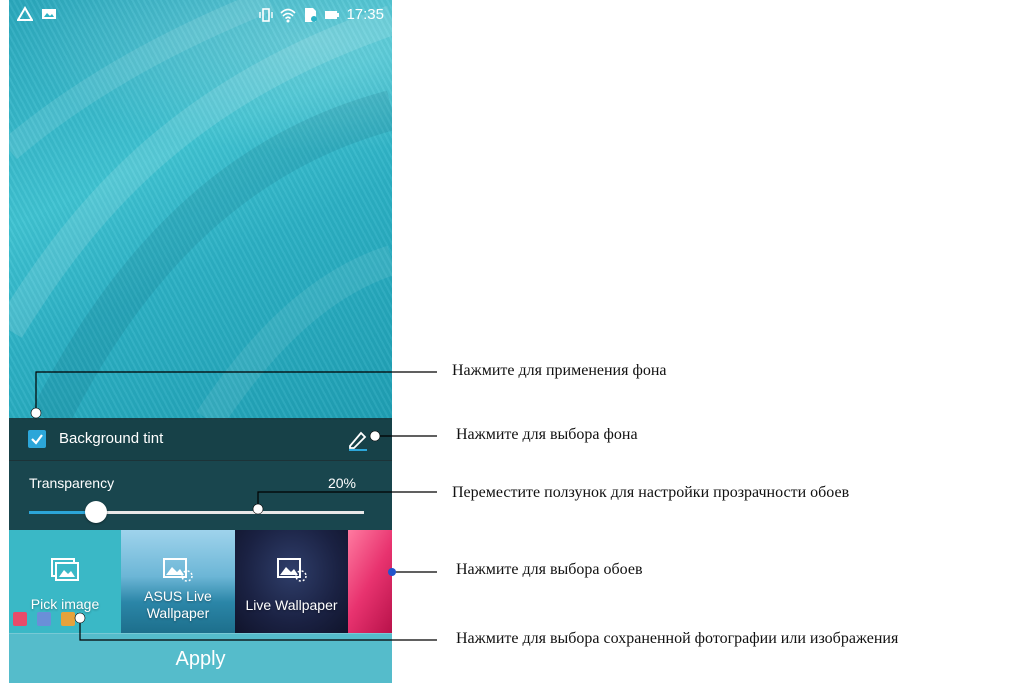 The width and height of the screenshot is (1009, 683). Describe the element at coordinates (365, 14) in the screenshot. I see `clock: 17:35` at that location.